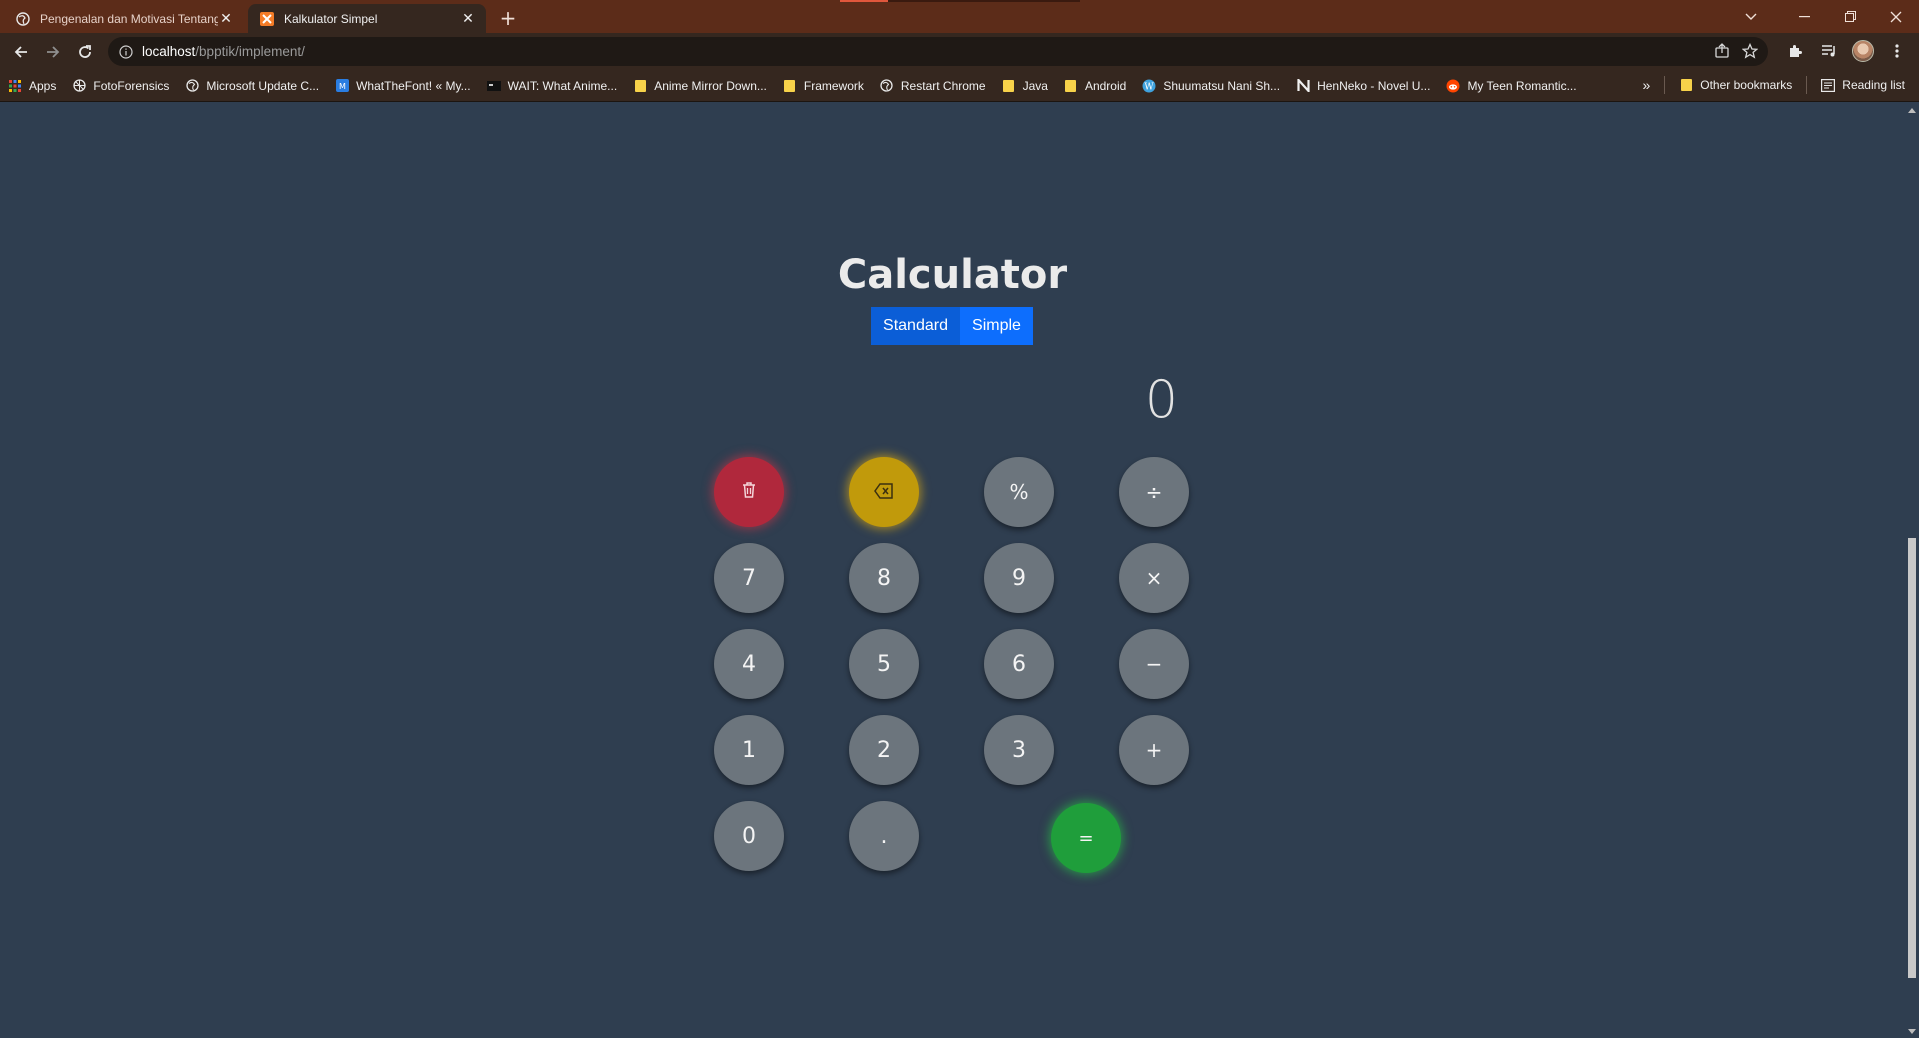 Image resolution: width=1919 pixels, height=1038 pixels. I want to click on digit-9-button: 9, so click(1019, 578).